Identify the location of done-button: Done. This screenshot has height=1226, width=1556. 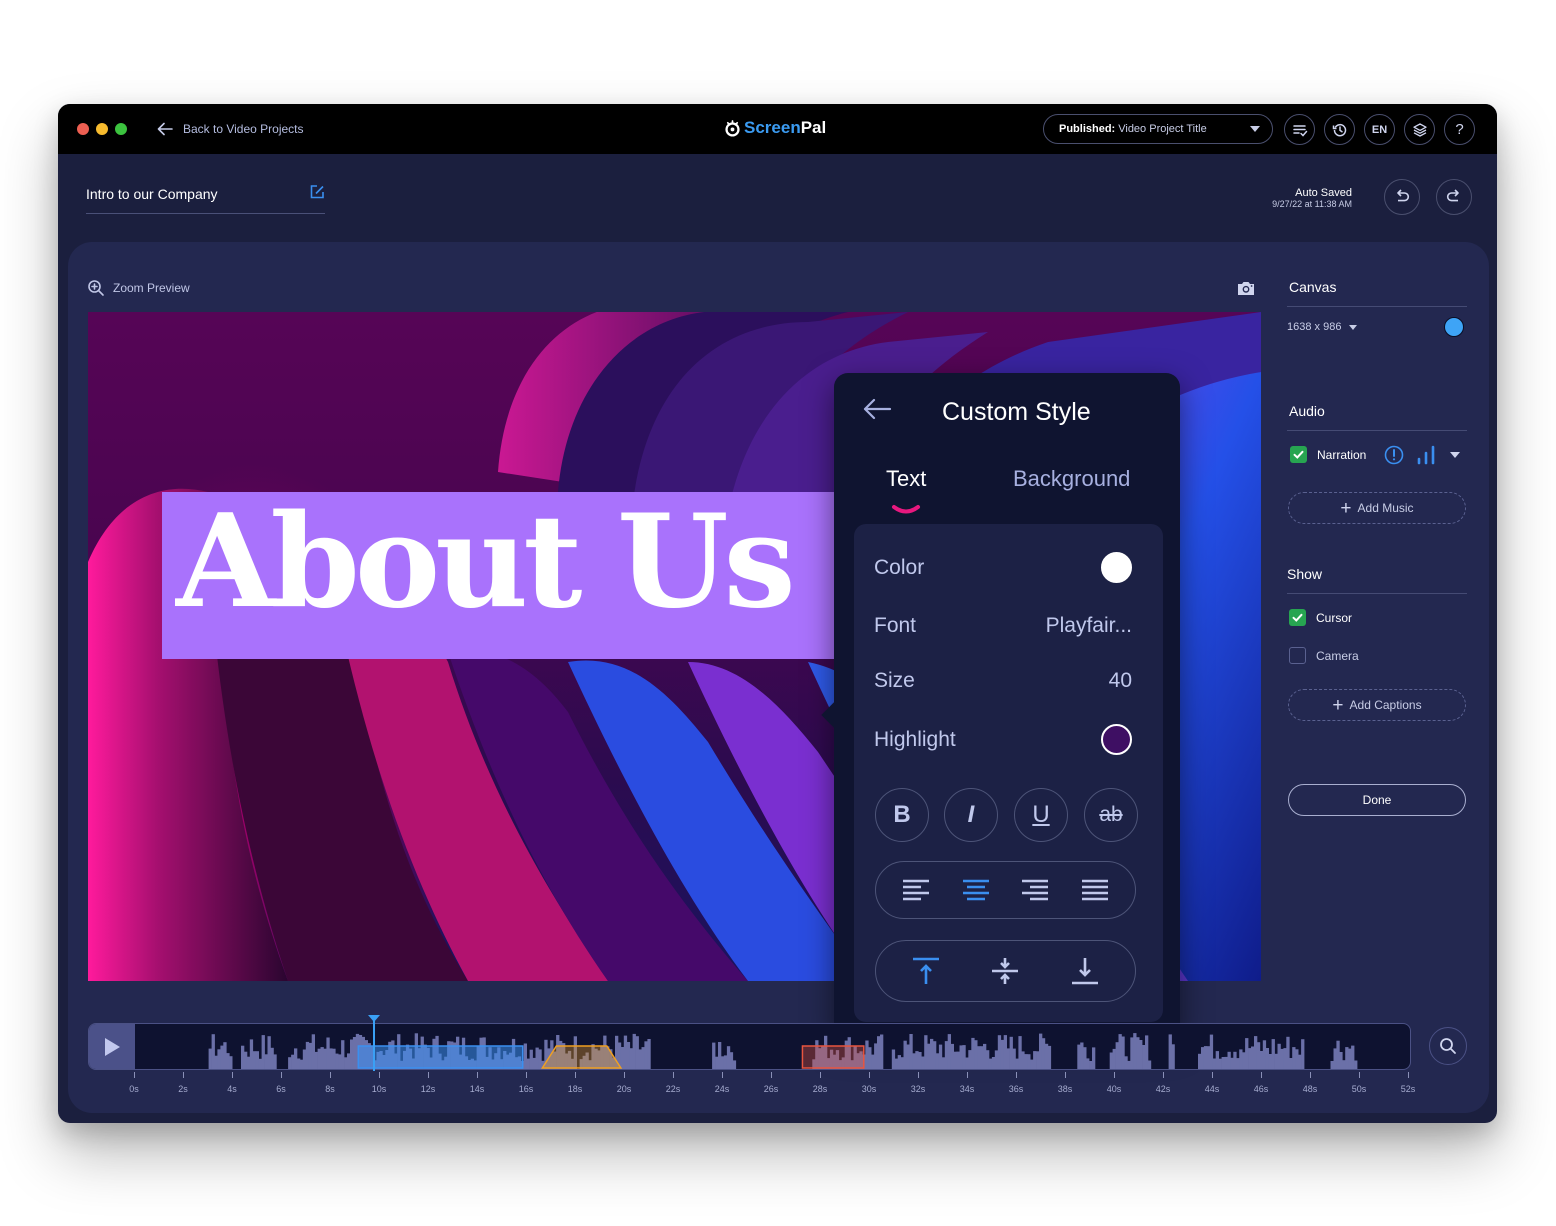
(1377, 800).